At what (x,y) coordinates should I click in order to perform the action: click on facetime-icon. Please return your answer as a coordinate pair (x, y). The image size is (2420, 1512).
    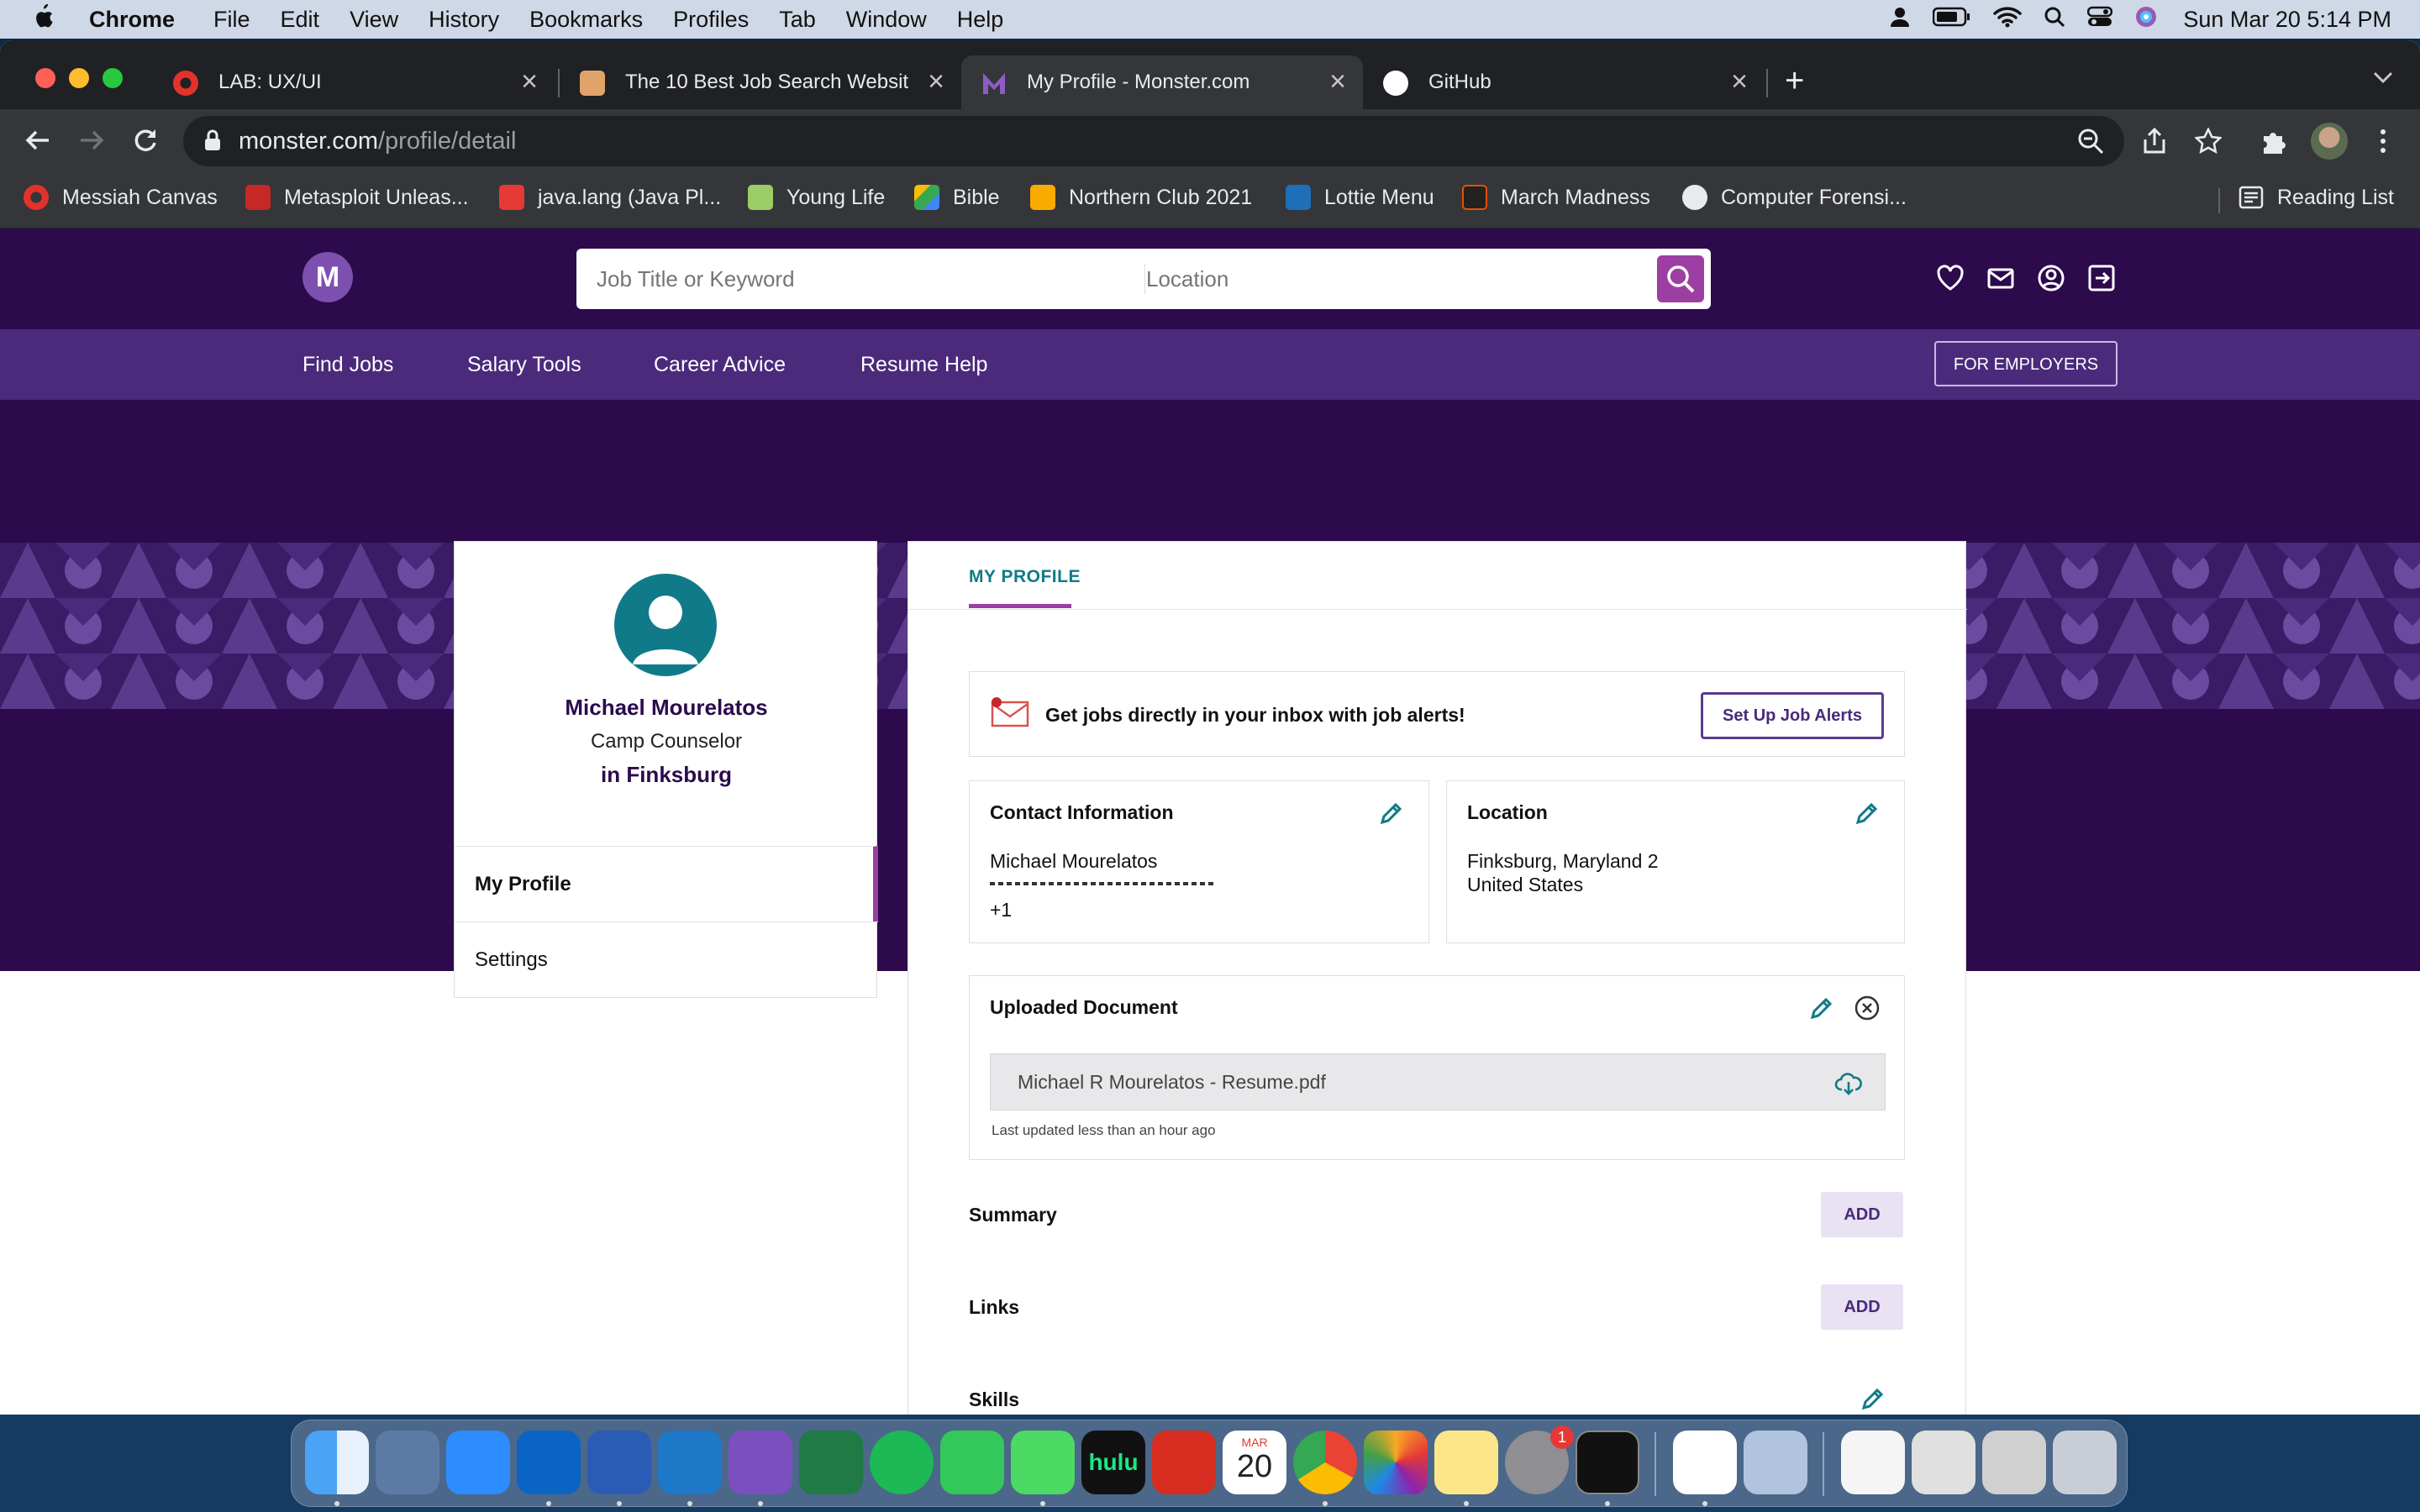
    Looking at the image, I should click on (972, 1462).